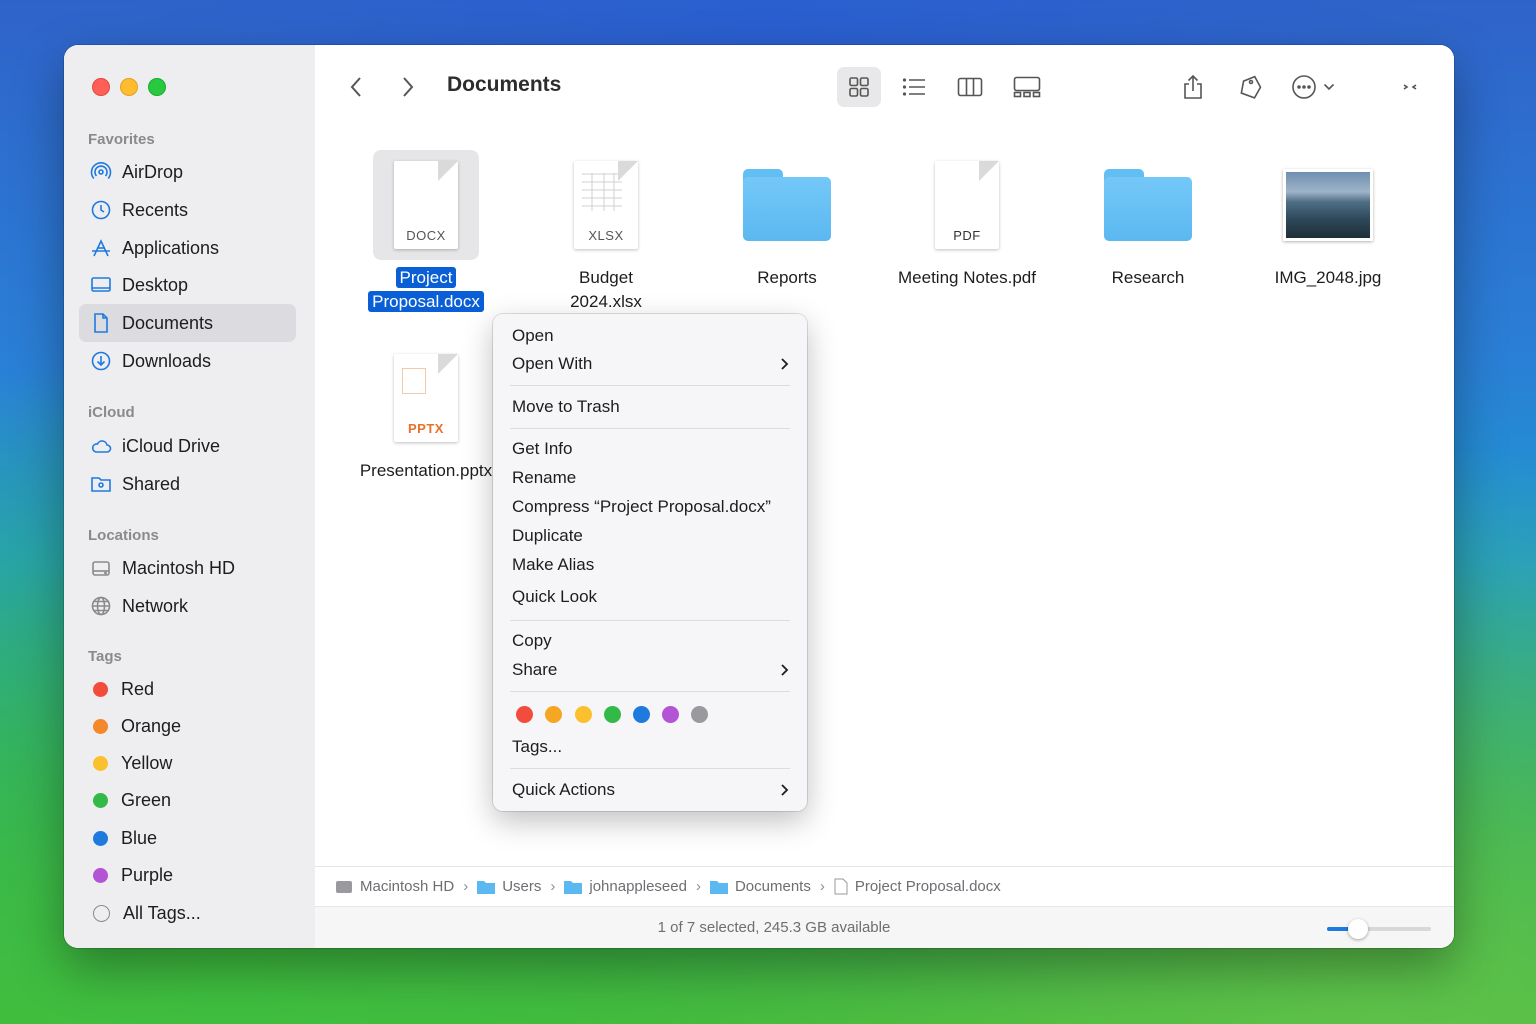  Describe the element at coordinates (1193, 87) in the screenshot. I see `share-button` at that location.